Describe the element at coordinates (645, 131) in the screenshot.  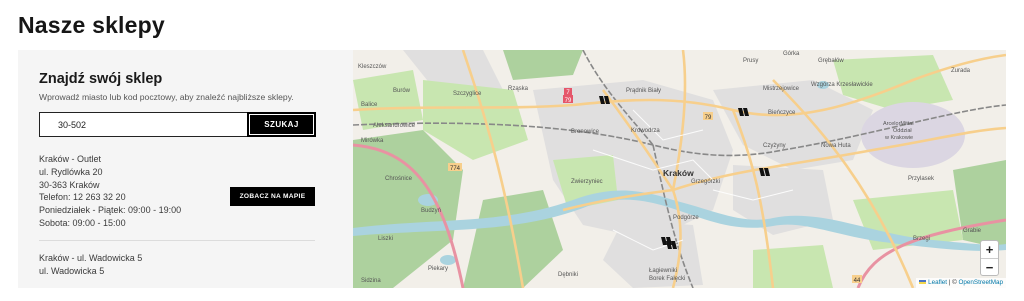
I see `map-label: Krowodrza` at that location.